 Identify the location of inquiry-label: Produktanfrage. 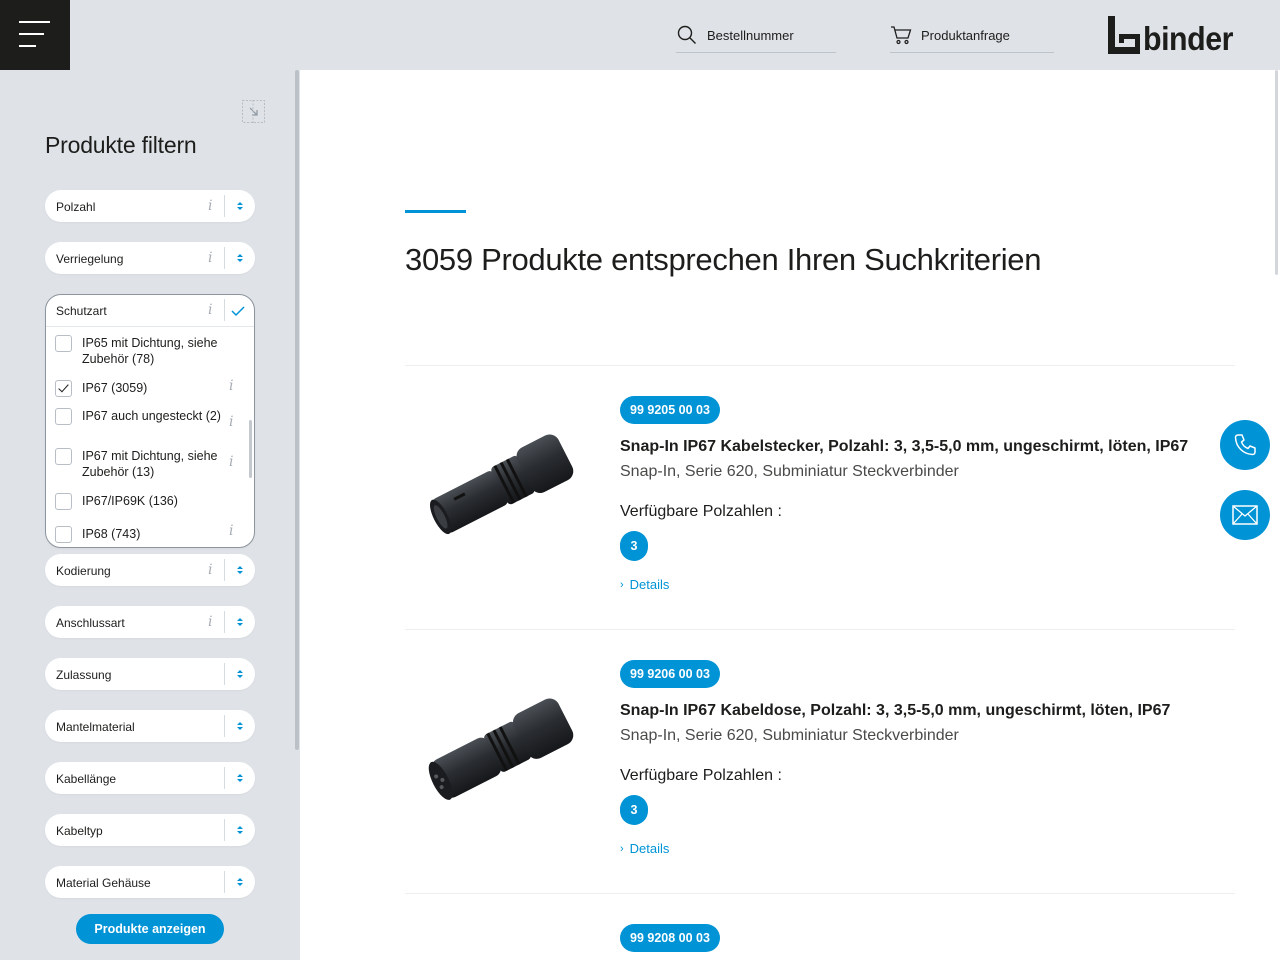
(965, 35).